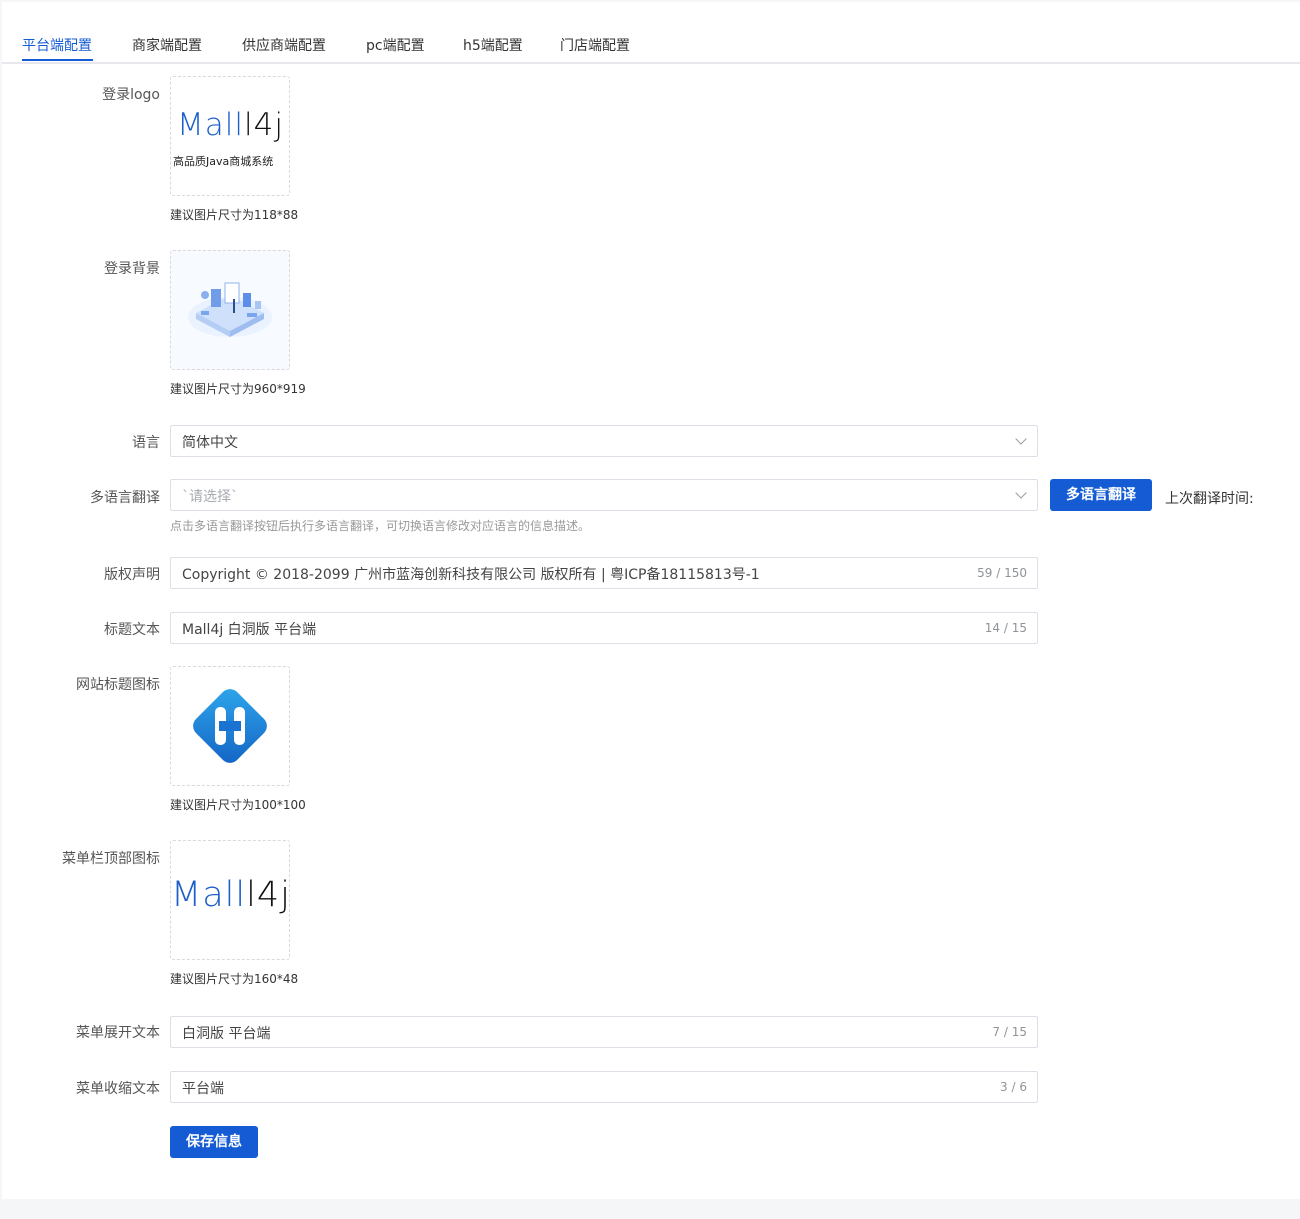 The image size is (1300, 1219). What do you see at coordinates (203, 1089) in the screenshot?
I see `menu-collapse-value: 平台端` at bounding box center [203, 1089].